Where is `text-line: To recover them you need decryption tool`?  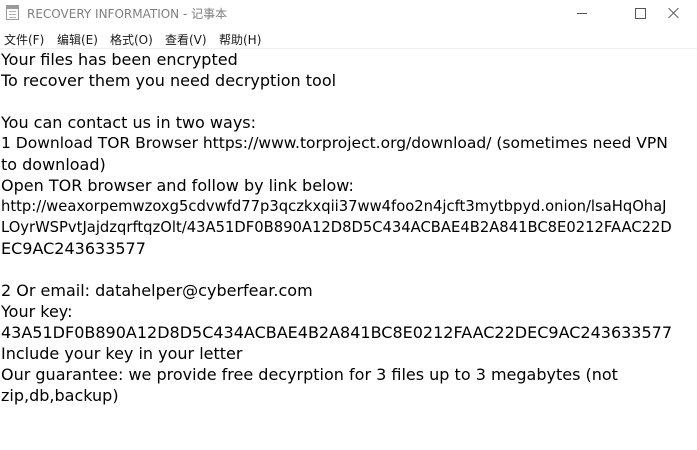 text-line: To recover them you need decryption tool is located at coordinates (169, 80).